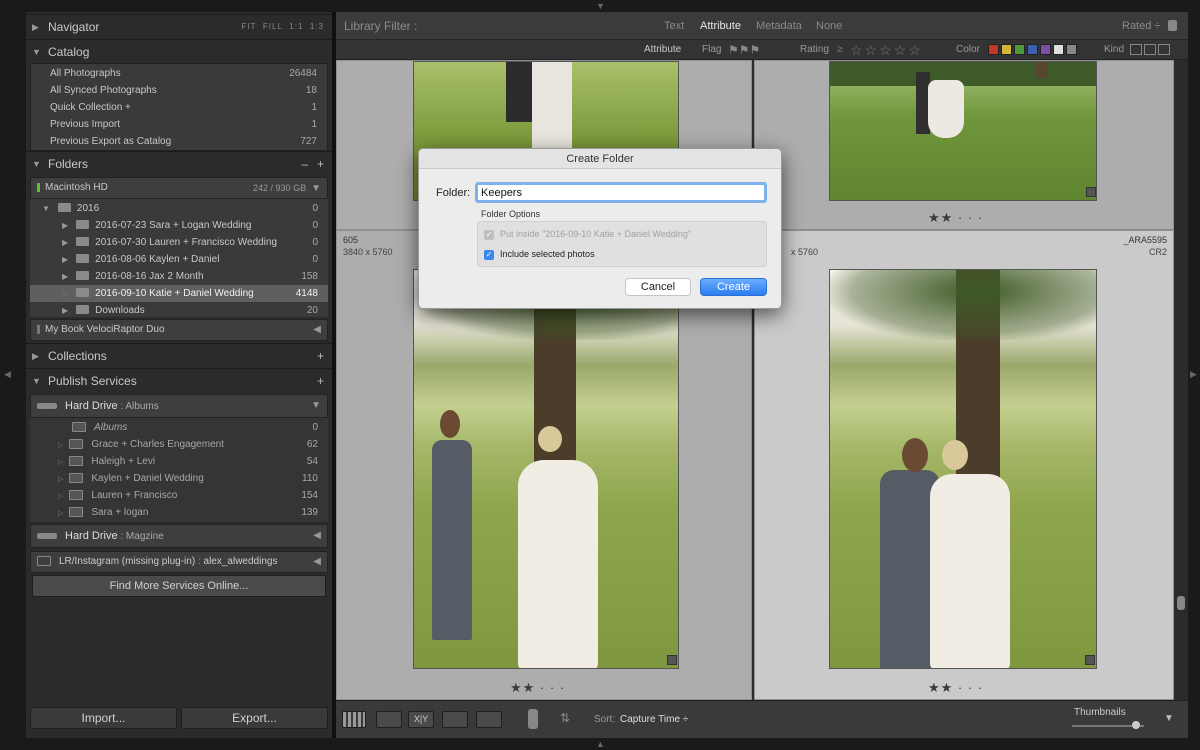  Describe the element at coordinates (389, 719) in the screenshot. I see `loupe-view-icon` at that location.